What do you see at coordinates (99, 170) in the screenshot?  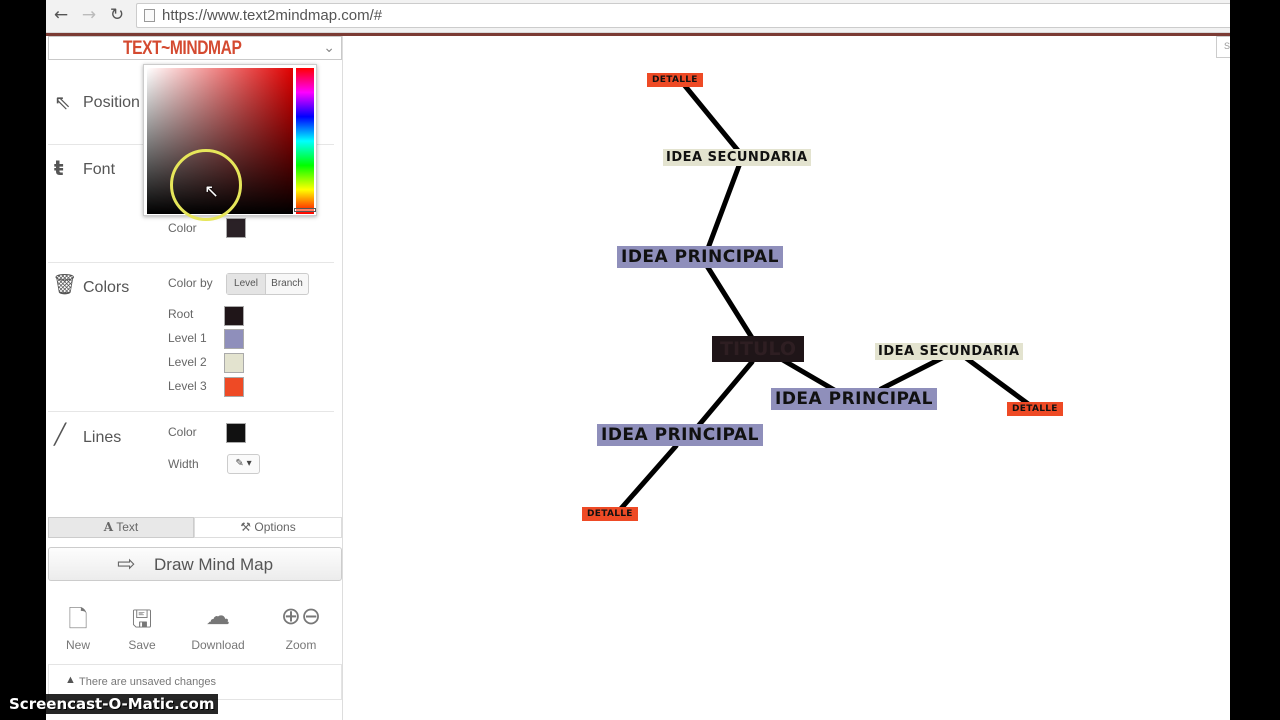 I see `section-font: Font` at bounding box center [99, 170].